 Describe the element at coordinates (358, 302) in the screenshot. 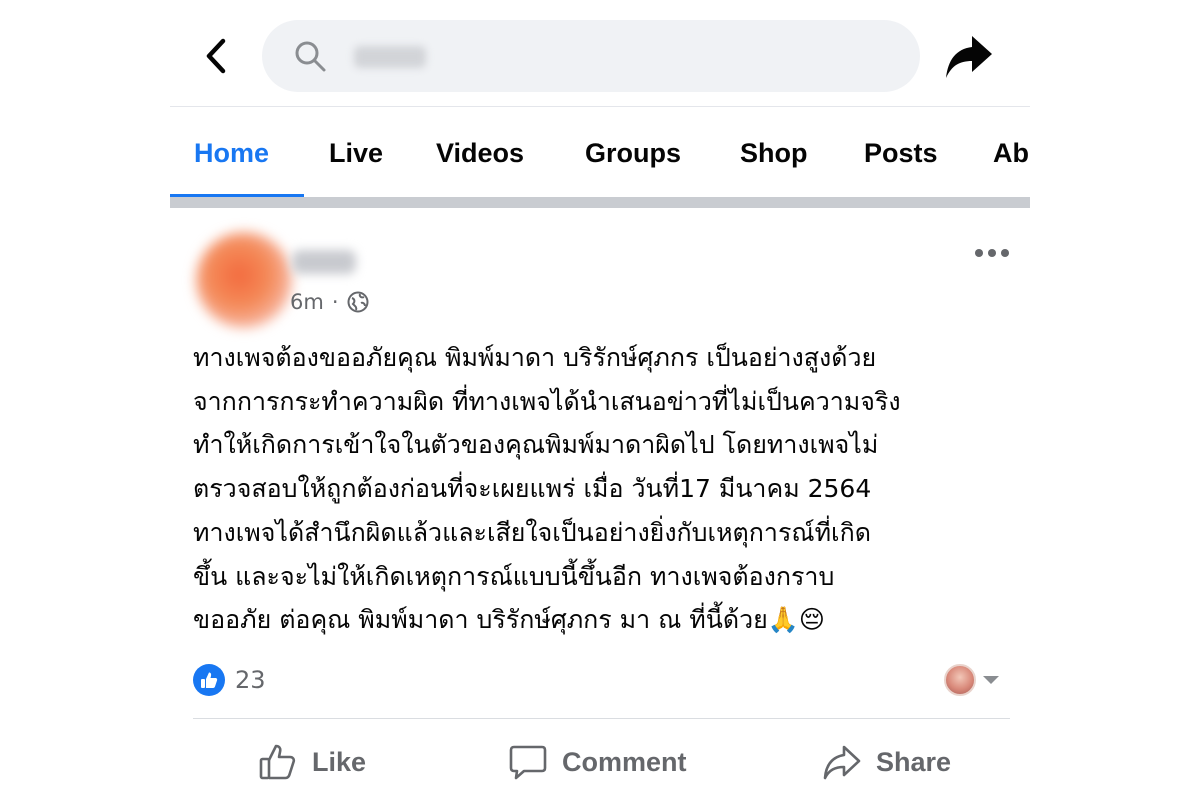

I see `globe-icon` at that location.